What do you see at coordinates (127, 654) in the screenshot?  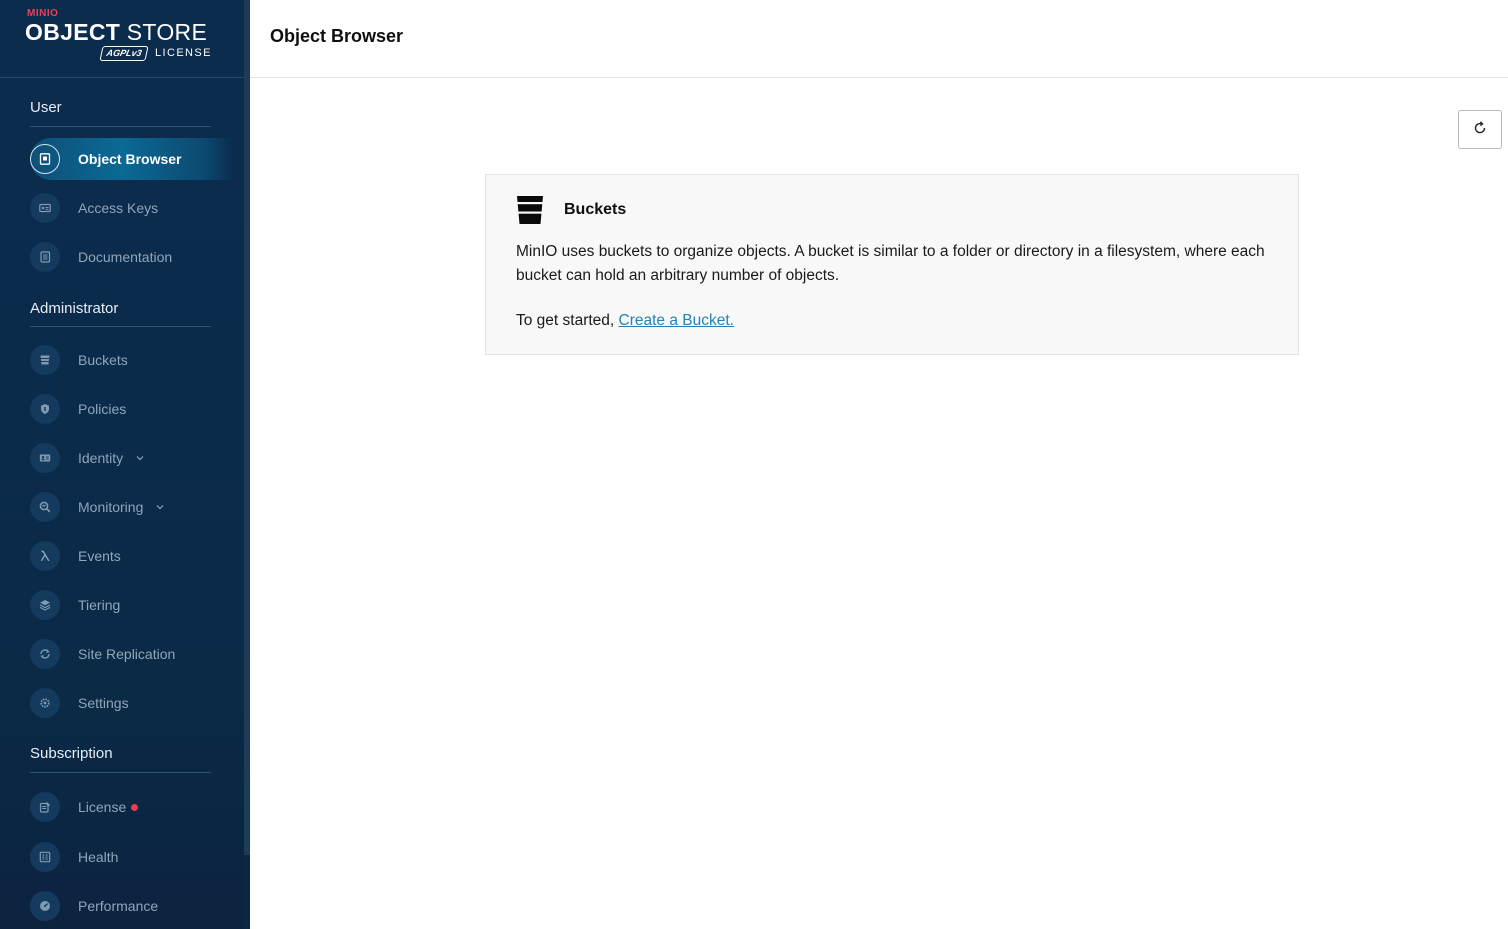 I see `sidebar-item-label: Site Replication` at bounding box center [127, 654].